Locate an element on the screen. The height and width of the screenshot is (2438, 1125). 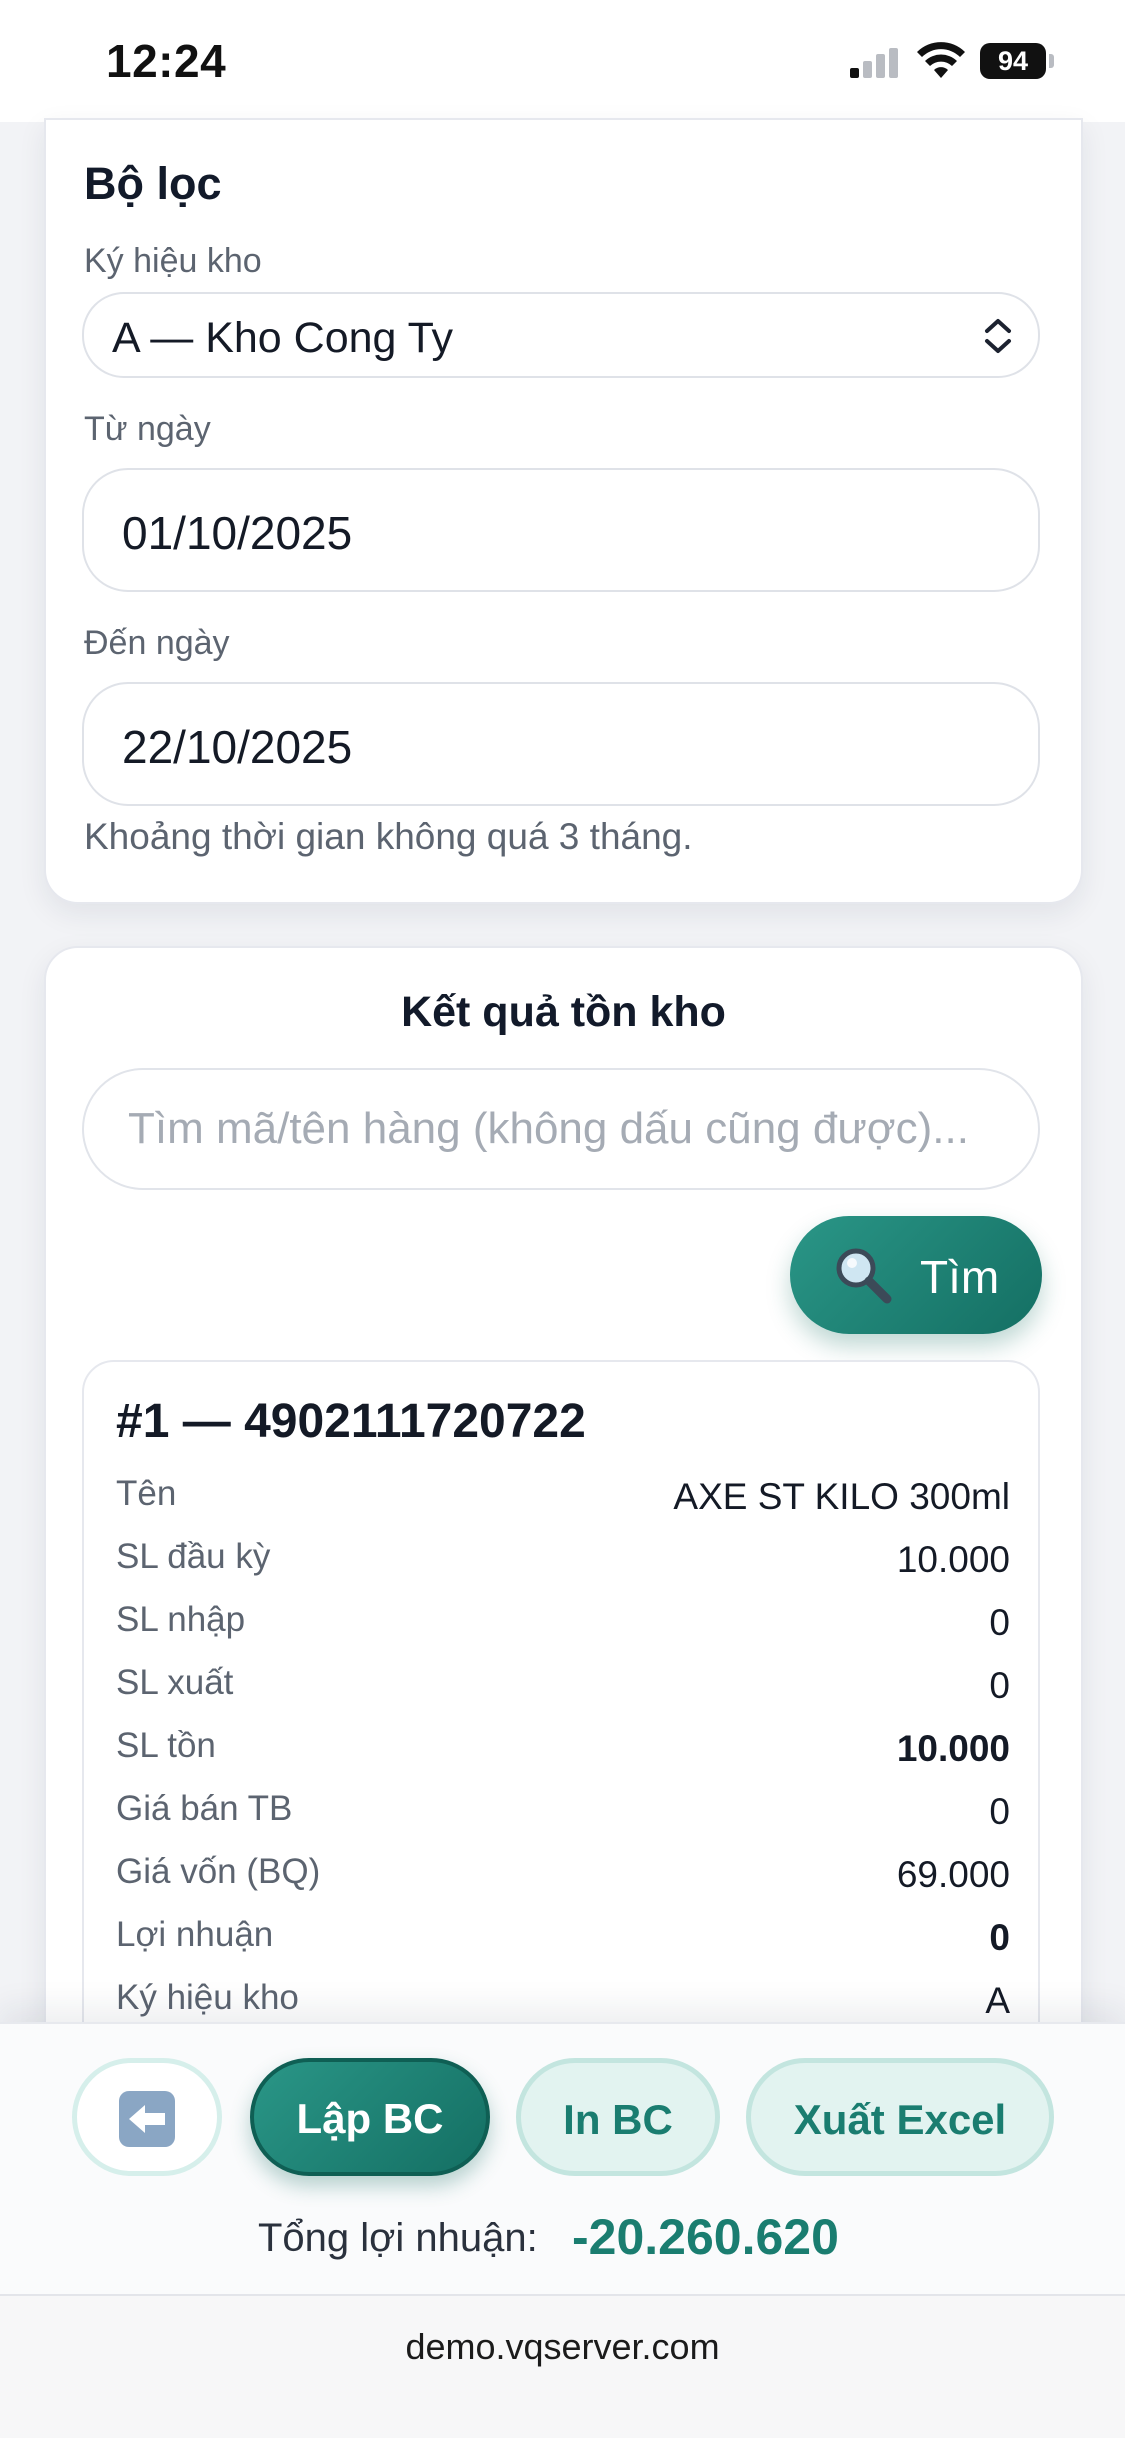
status-bar: 12:24 94 is located at coordinates (562, 61).